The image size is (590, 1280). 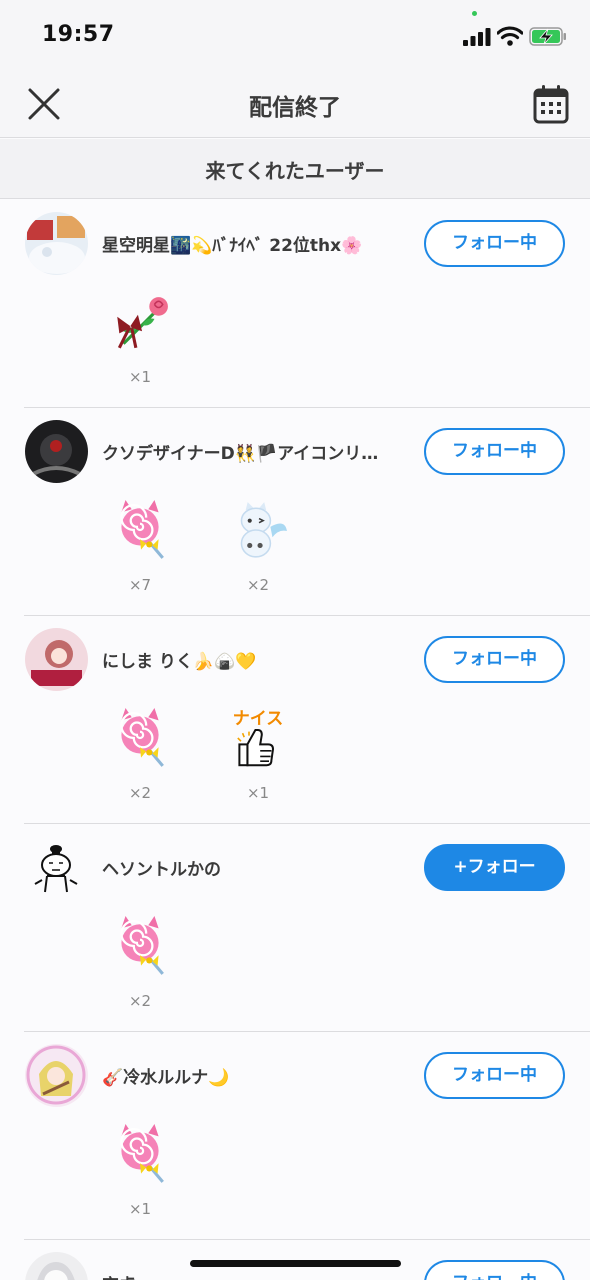 I want to click on gift-item: ×7, so click(x=140, y=550).